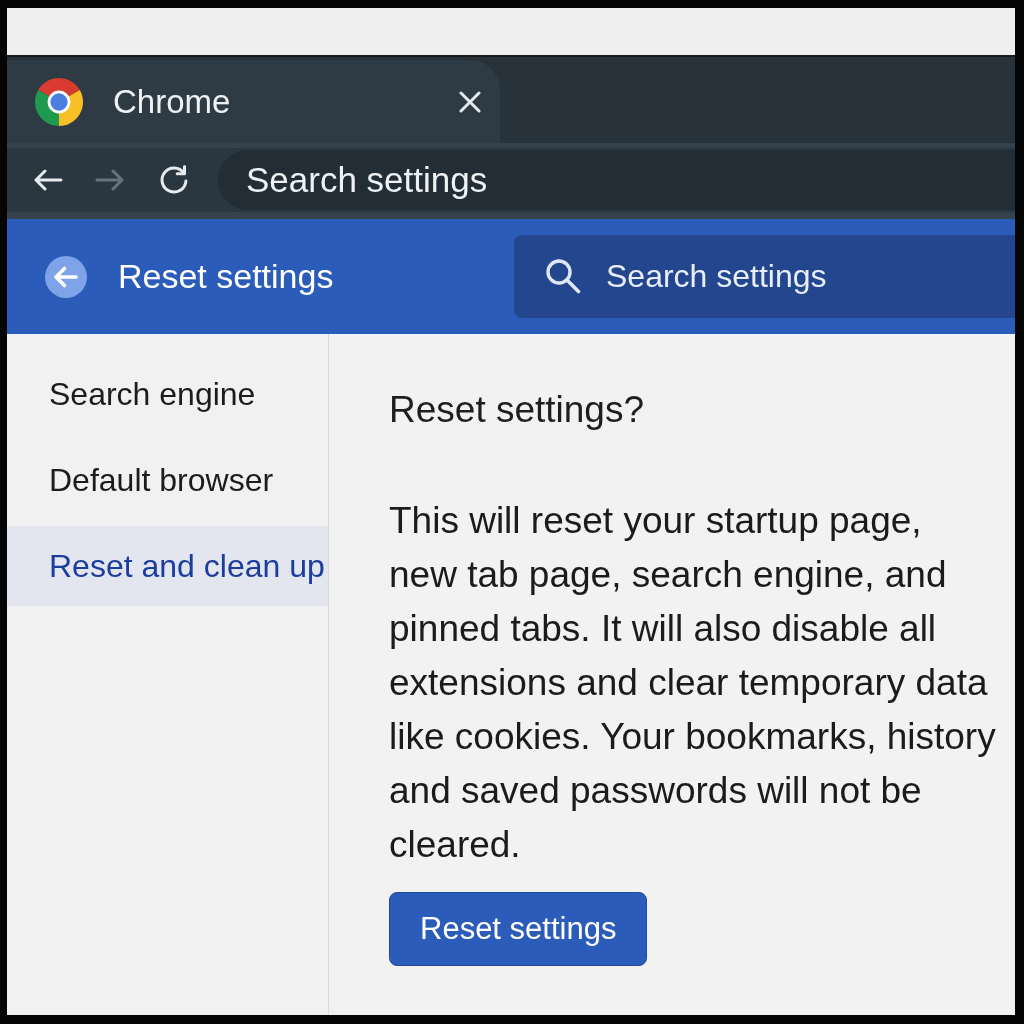 This screenshot has width=1024, height=1024. What do you see at coordinates (517, 410) in the screenshot?
I see `section-heading: Reset settings?` at bounding box center [517, 410].